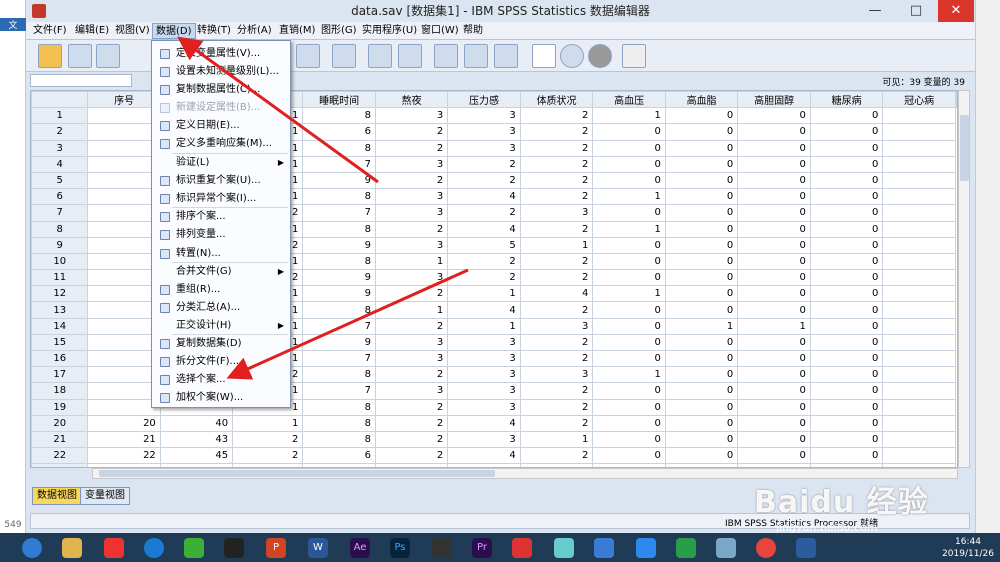  Describe the element at coordinates (410, 56) in the screenshot. I see `insert-variable-icon` at that location.